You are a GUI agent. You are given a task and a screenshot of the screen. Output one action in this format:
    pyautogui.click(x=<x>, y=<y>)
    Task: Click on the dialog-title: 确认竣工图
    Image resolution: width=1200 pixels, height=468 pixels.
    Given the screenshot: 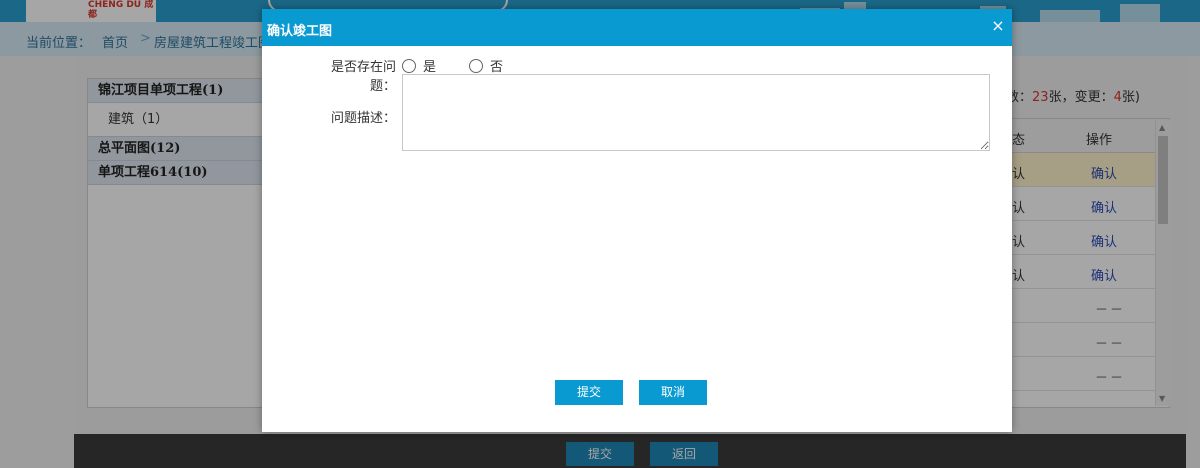 What is the action you would take?
    pyautogui.click(x=300, y=31)
    